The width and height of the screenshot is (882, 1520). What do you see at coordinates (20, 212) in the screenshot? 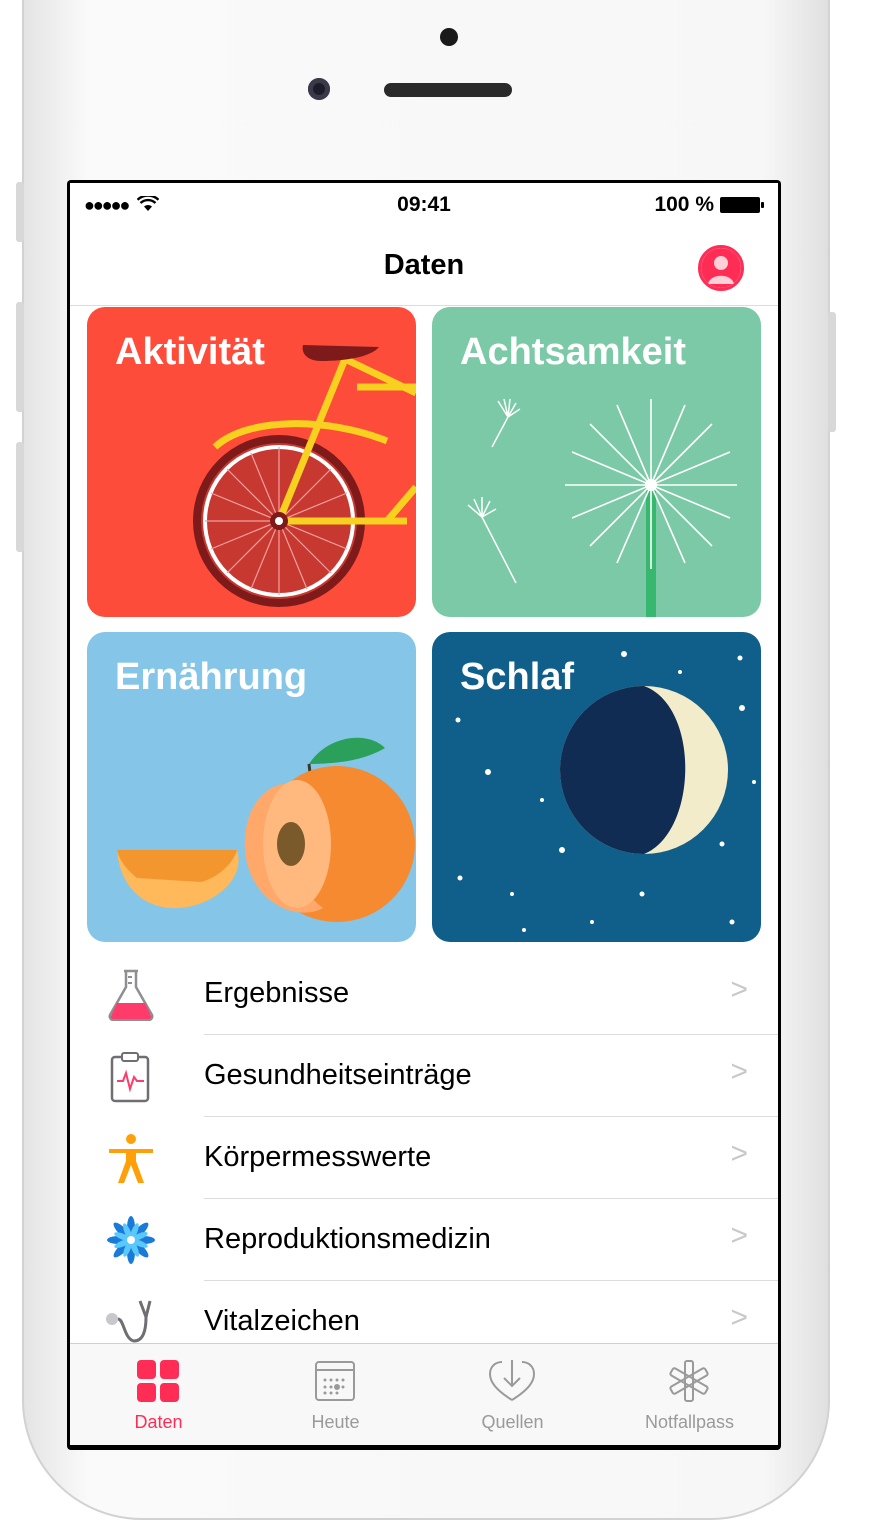
I see `mute-switch` at bounding box center [20, 212].